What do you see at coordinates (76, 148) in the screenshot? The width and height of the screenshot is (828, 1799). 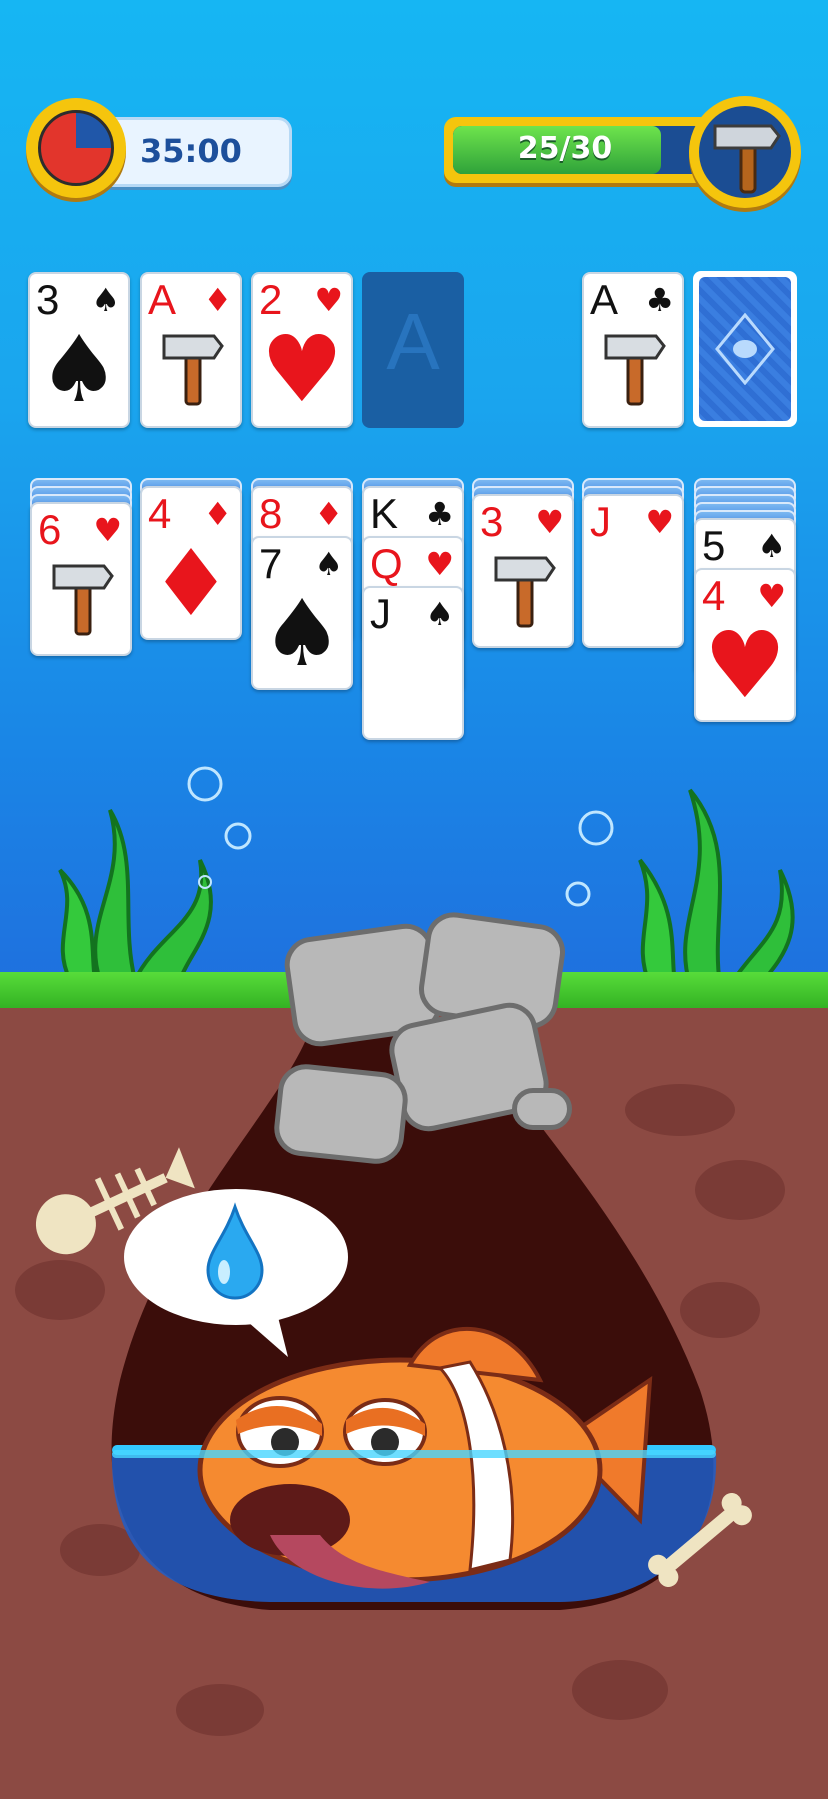 I see `clock-icon` at bounding box center [76, 148].